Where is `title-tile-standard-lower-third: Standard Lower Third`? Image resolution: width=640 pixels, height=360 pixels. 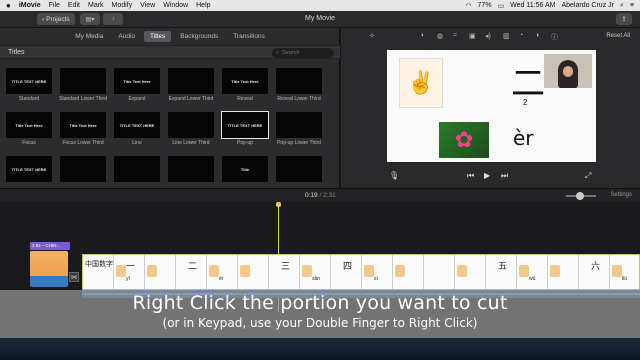
title-tile-standard-lower-third: Standard Lower Third is located at coordinates (83, 88).